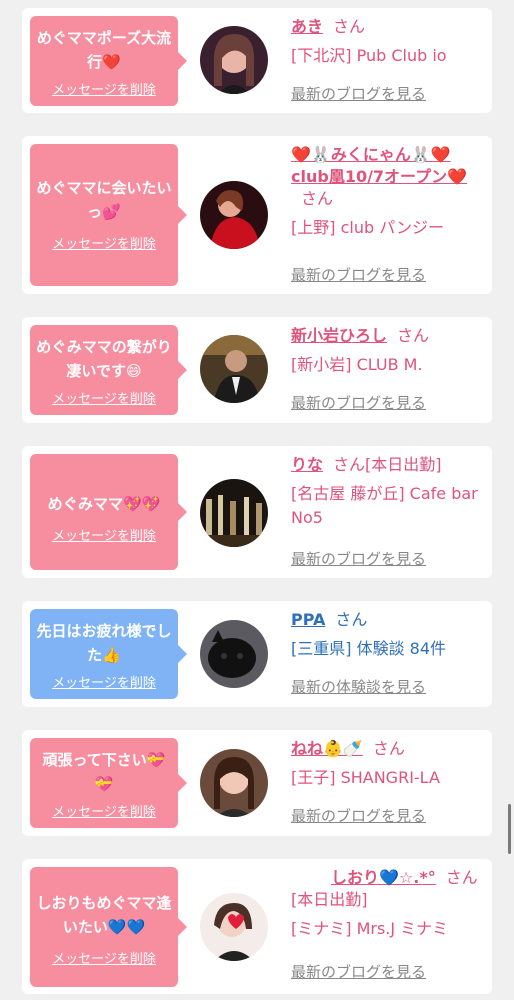 Image resolution: width=514 pixels, height=1000 pixels. Describe the element at coordinates (384, 505) in the screenshot. I see `shop-label: [名古屋 藤が丘] Cafe bar No5` at that location.